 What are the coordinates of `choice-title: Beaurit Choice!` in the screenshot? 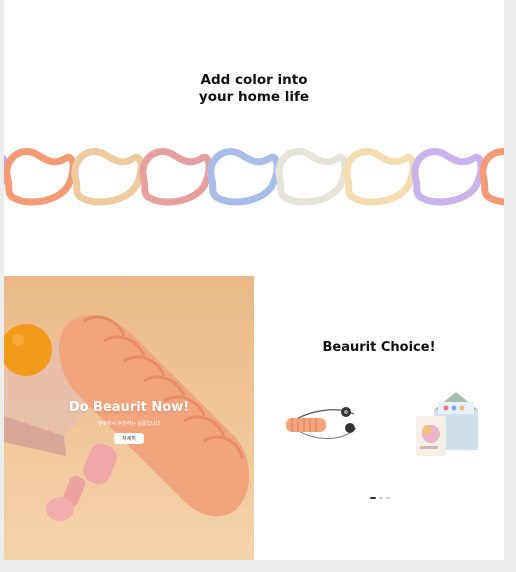 It's located at (379, 347).